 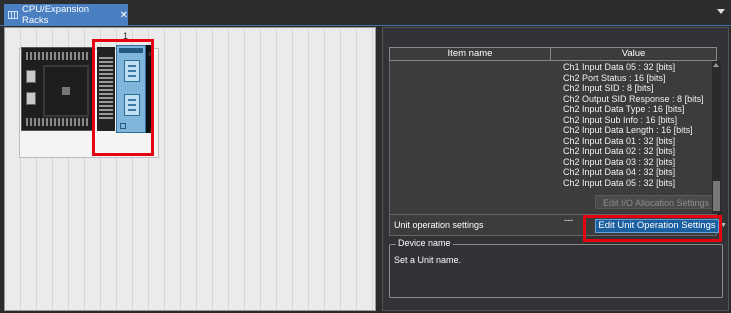 I want to click on info-icon: i, so click(x=151, y=129).